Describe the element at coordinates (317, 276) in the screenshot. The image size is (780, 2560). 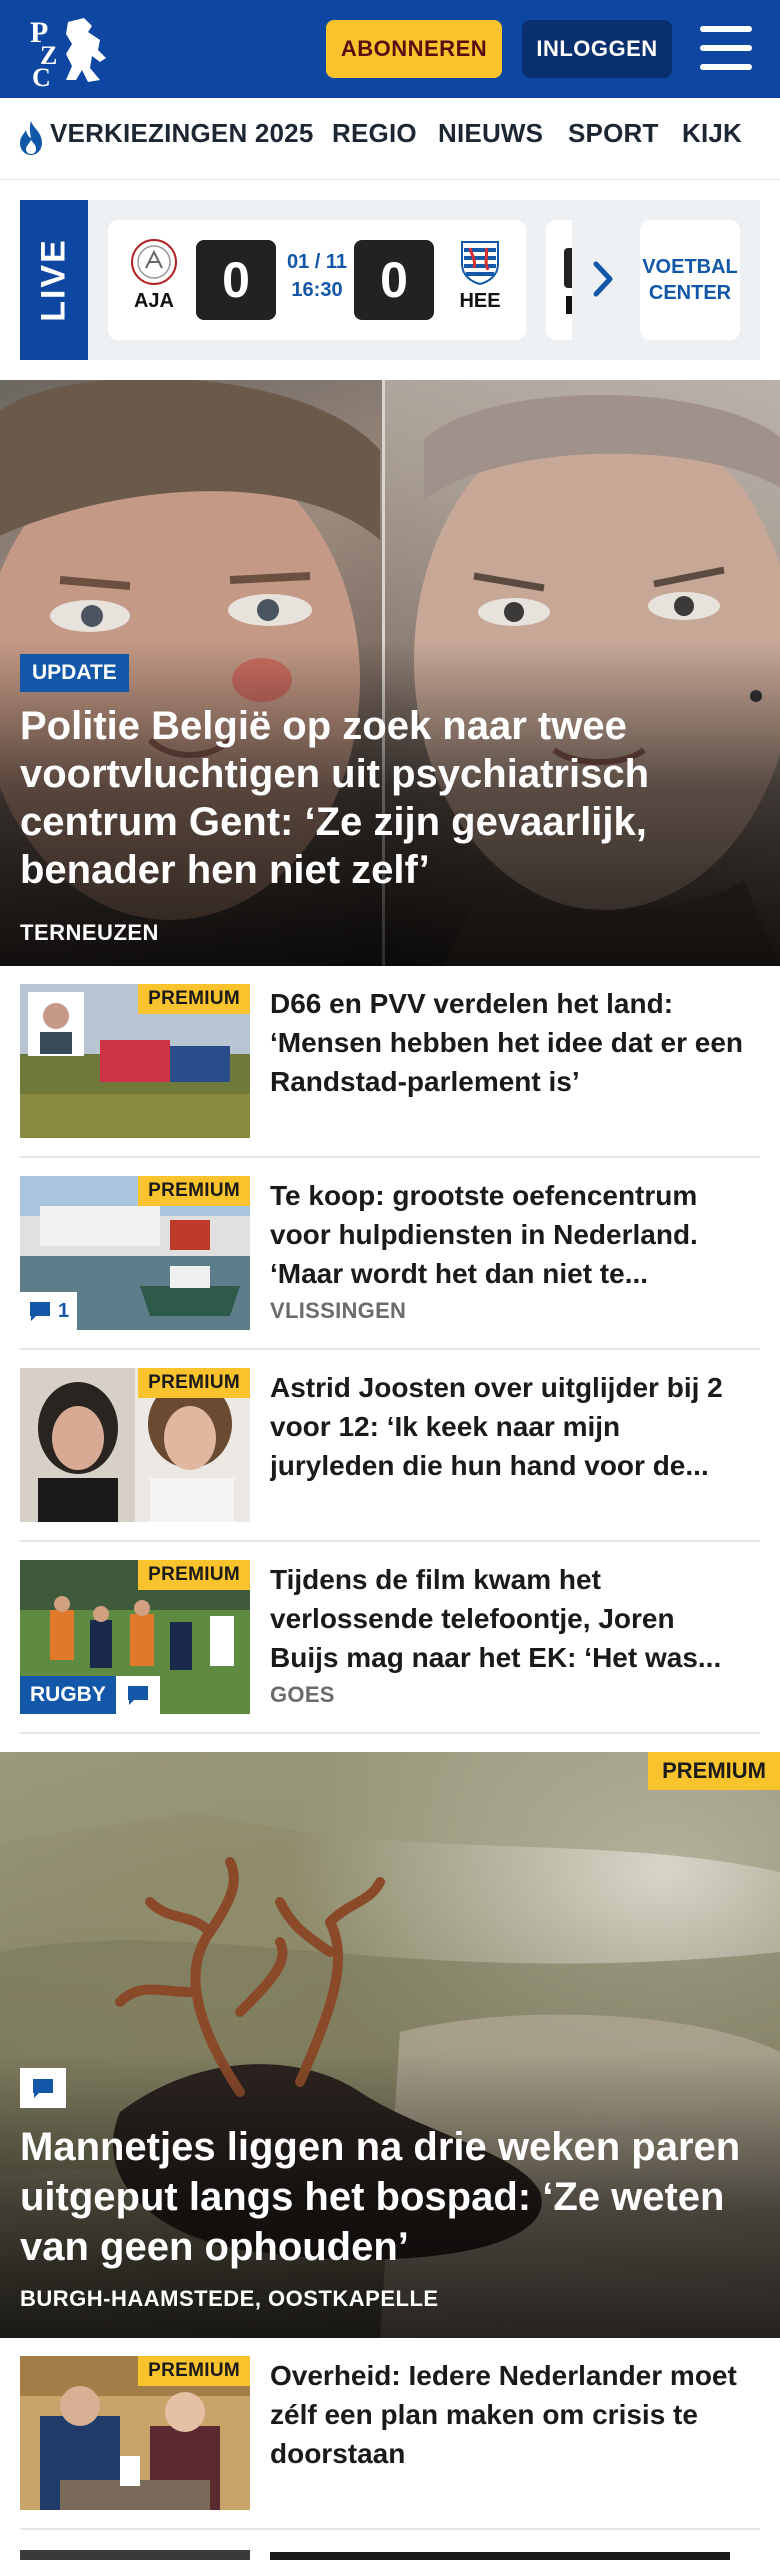
I see `match-datetime: 01 / 11 16:30` at that location.